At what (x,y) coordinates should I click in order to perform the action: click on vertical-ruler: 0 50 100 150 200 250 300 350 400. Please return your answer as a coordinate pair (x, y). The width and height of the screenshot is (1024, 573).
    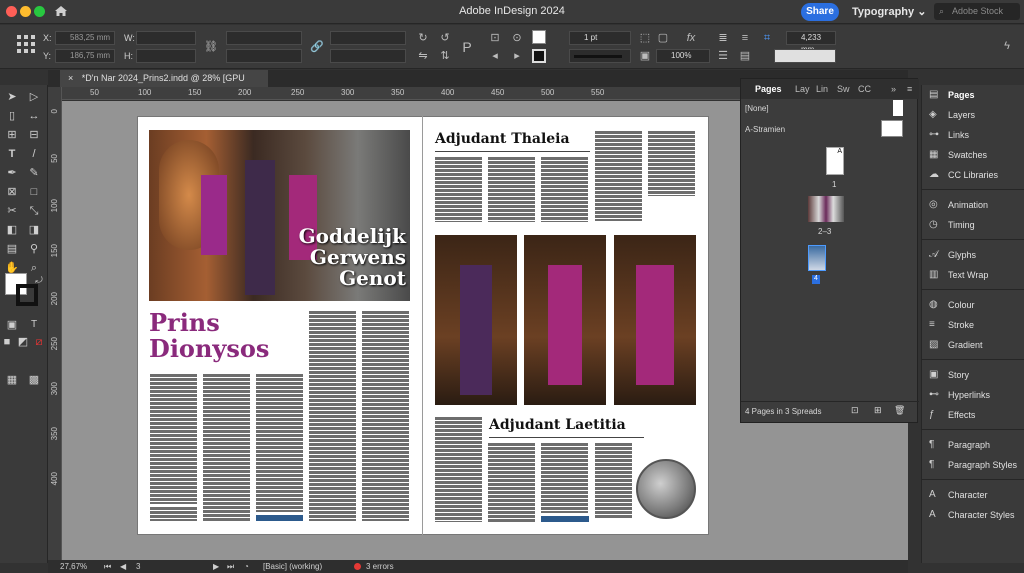
    Looking at the image, I should click on (55, 323).